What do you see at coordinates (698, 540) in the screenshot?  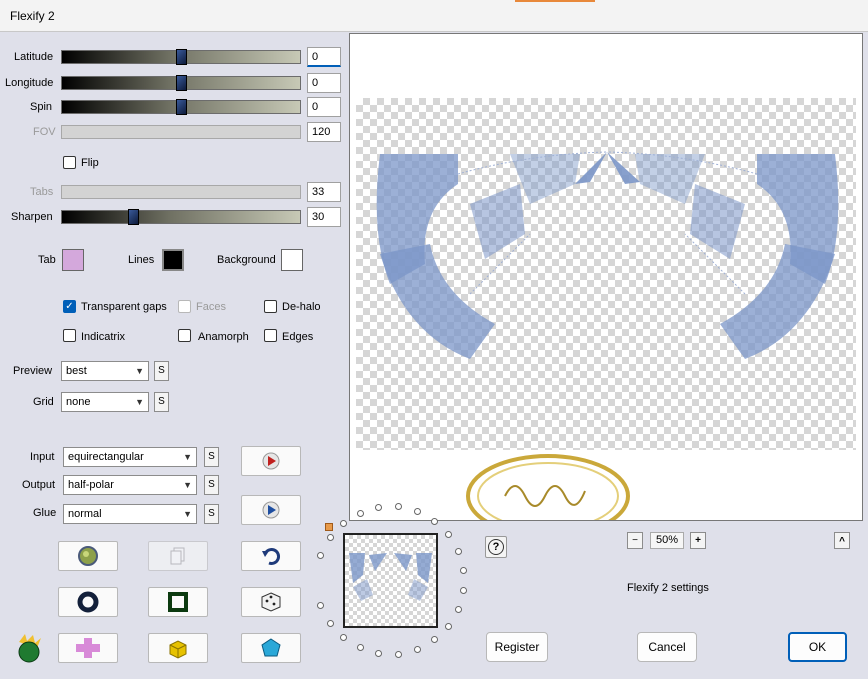 I see `zoom-in-button: +` at bounding box center [698, 540].